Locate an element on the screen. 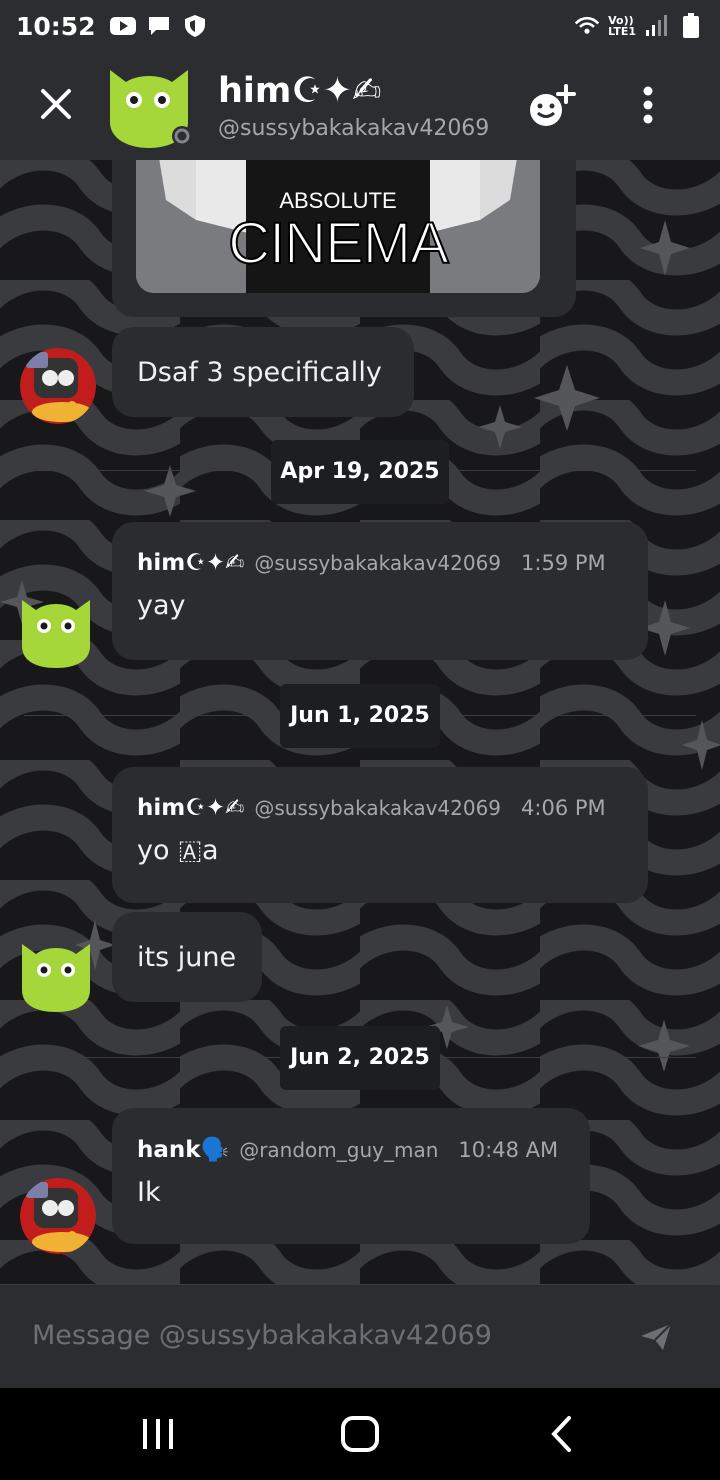 The height and width of the screenshot is (1480, 720). date-divider-jun1: Jun 1, 2025 is located at coordinates (360, 716).